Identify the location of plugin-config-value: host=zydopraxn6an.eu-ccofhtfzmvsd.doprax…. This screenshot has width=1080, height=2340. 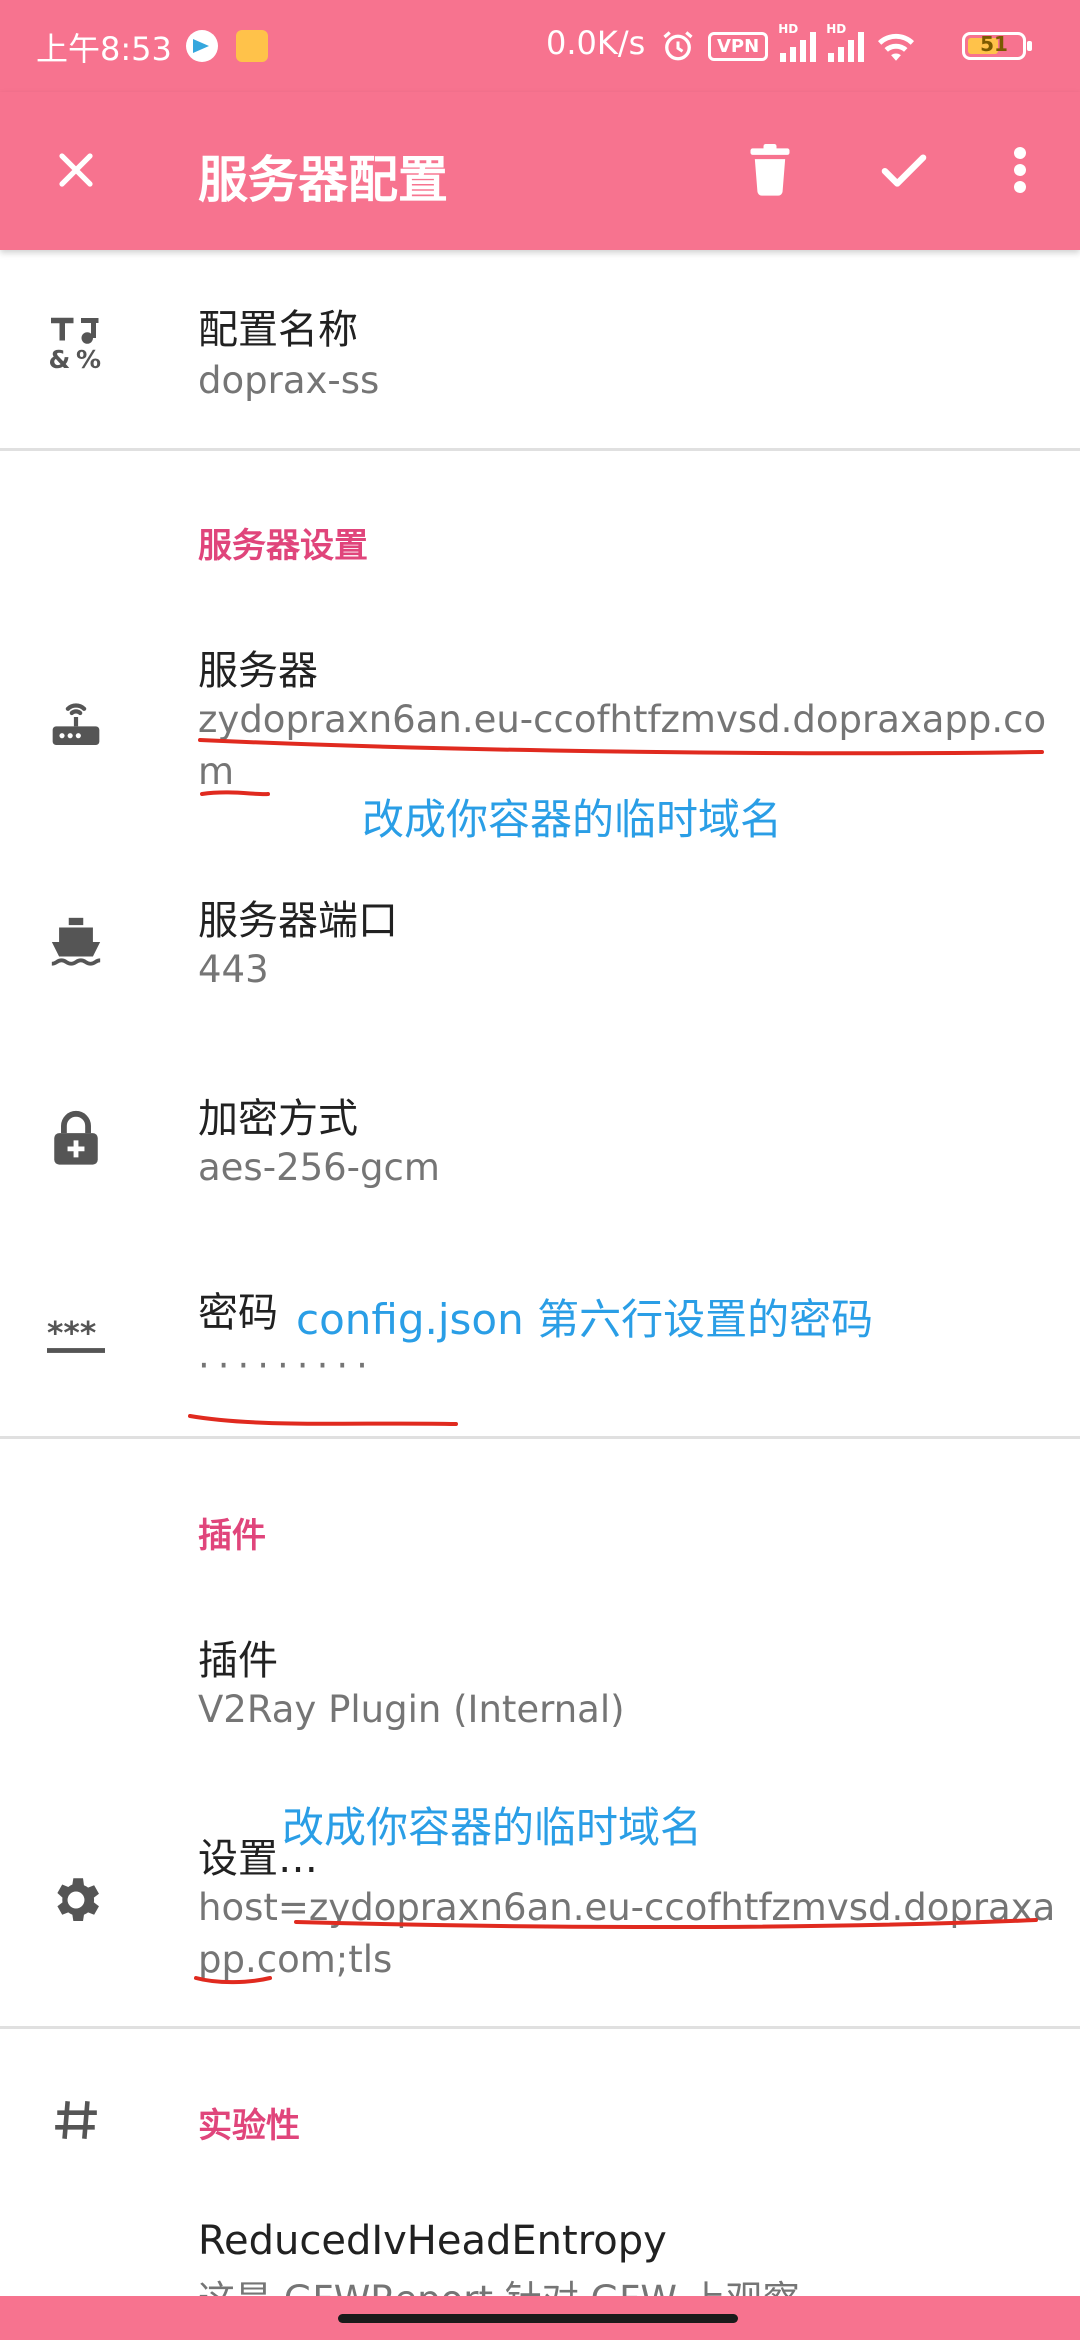
(627, 1933).